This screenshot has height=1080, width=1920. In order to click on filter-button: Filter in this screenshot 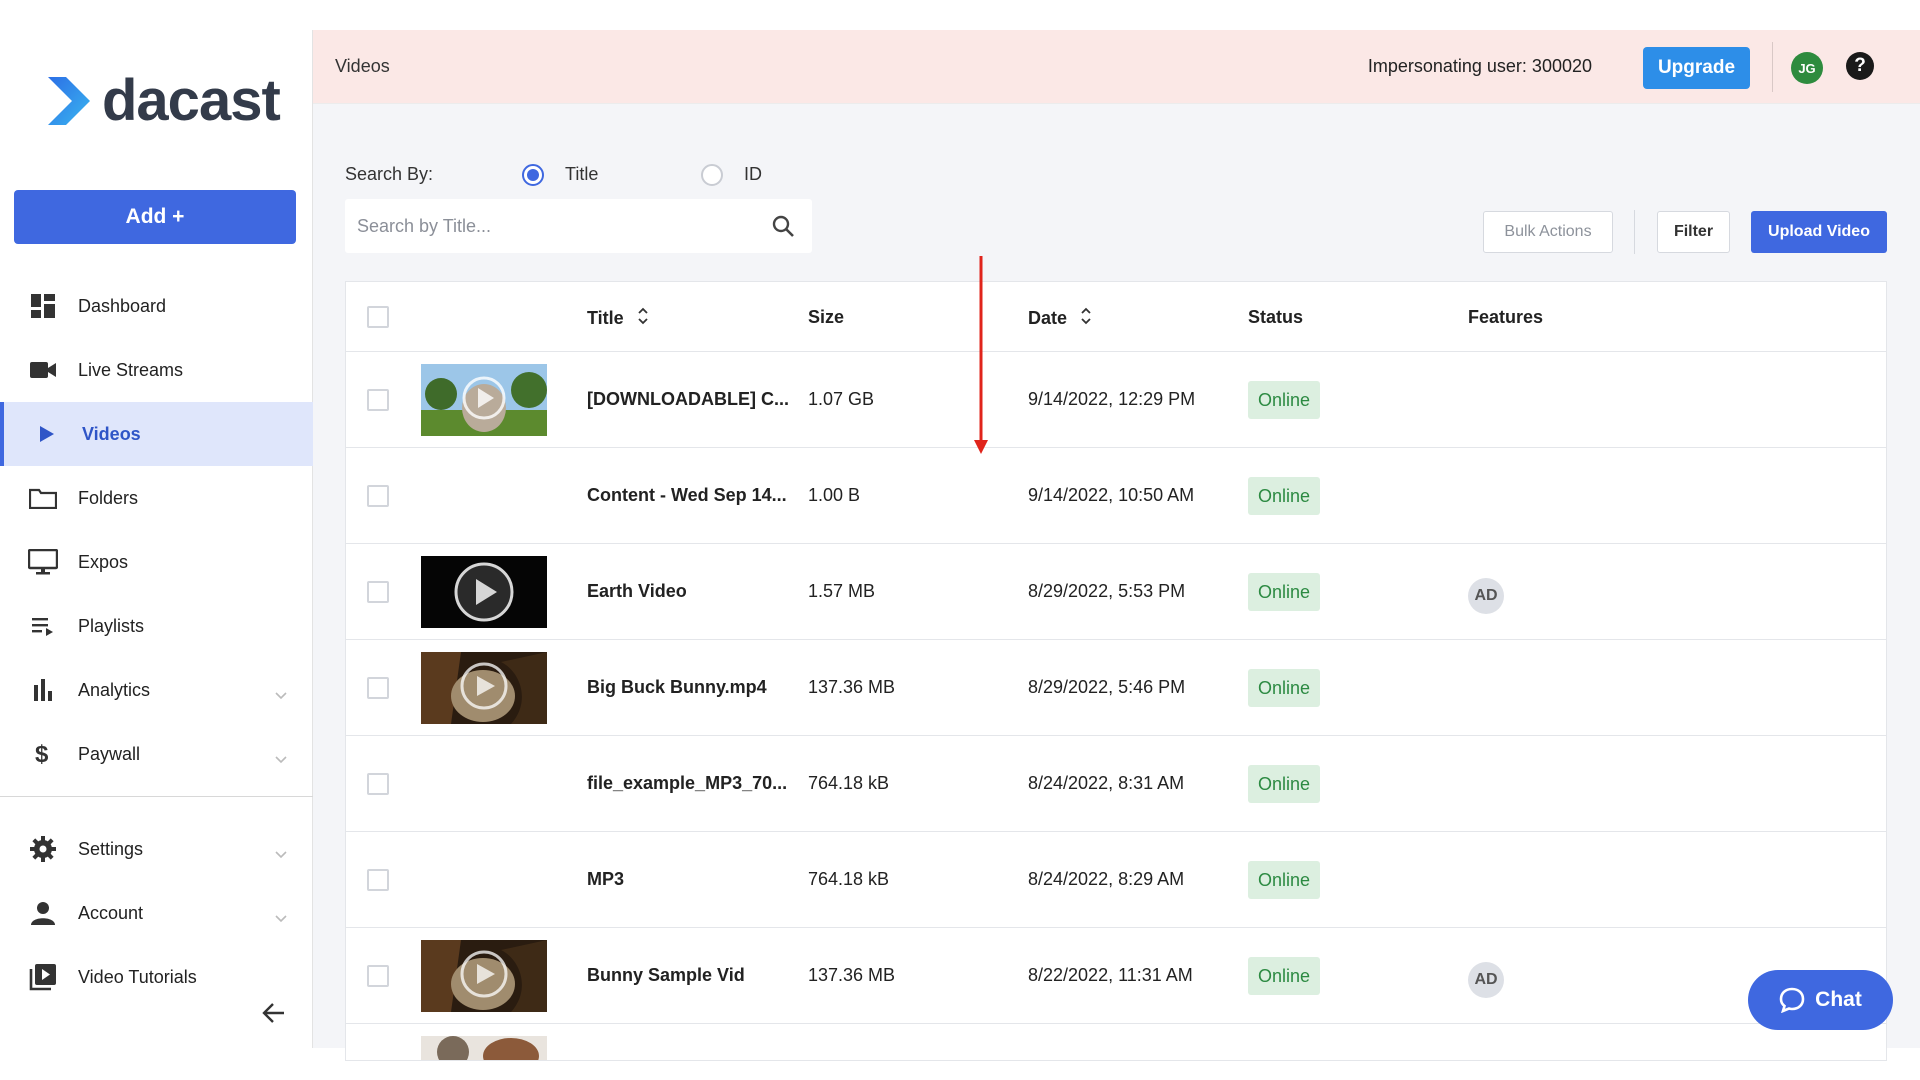, I will do `click(1693, 232)`.